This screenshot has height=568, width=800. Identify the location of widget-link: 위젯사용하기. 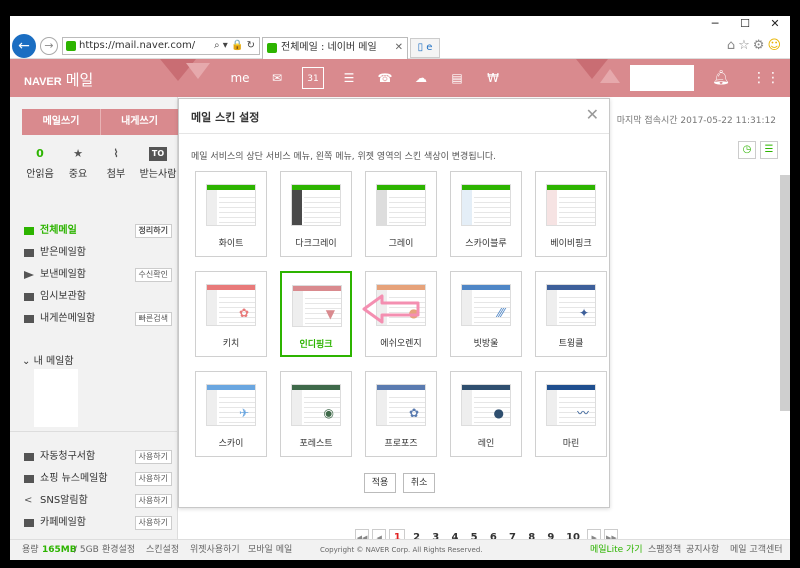
(215, 550).